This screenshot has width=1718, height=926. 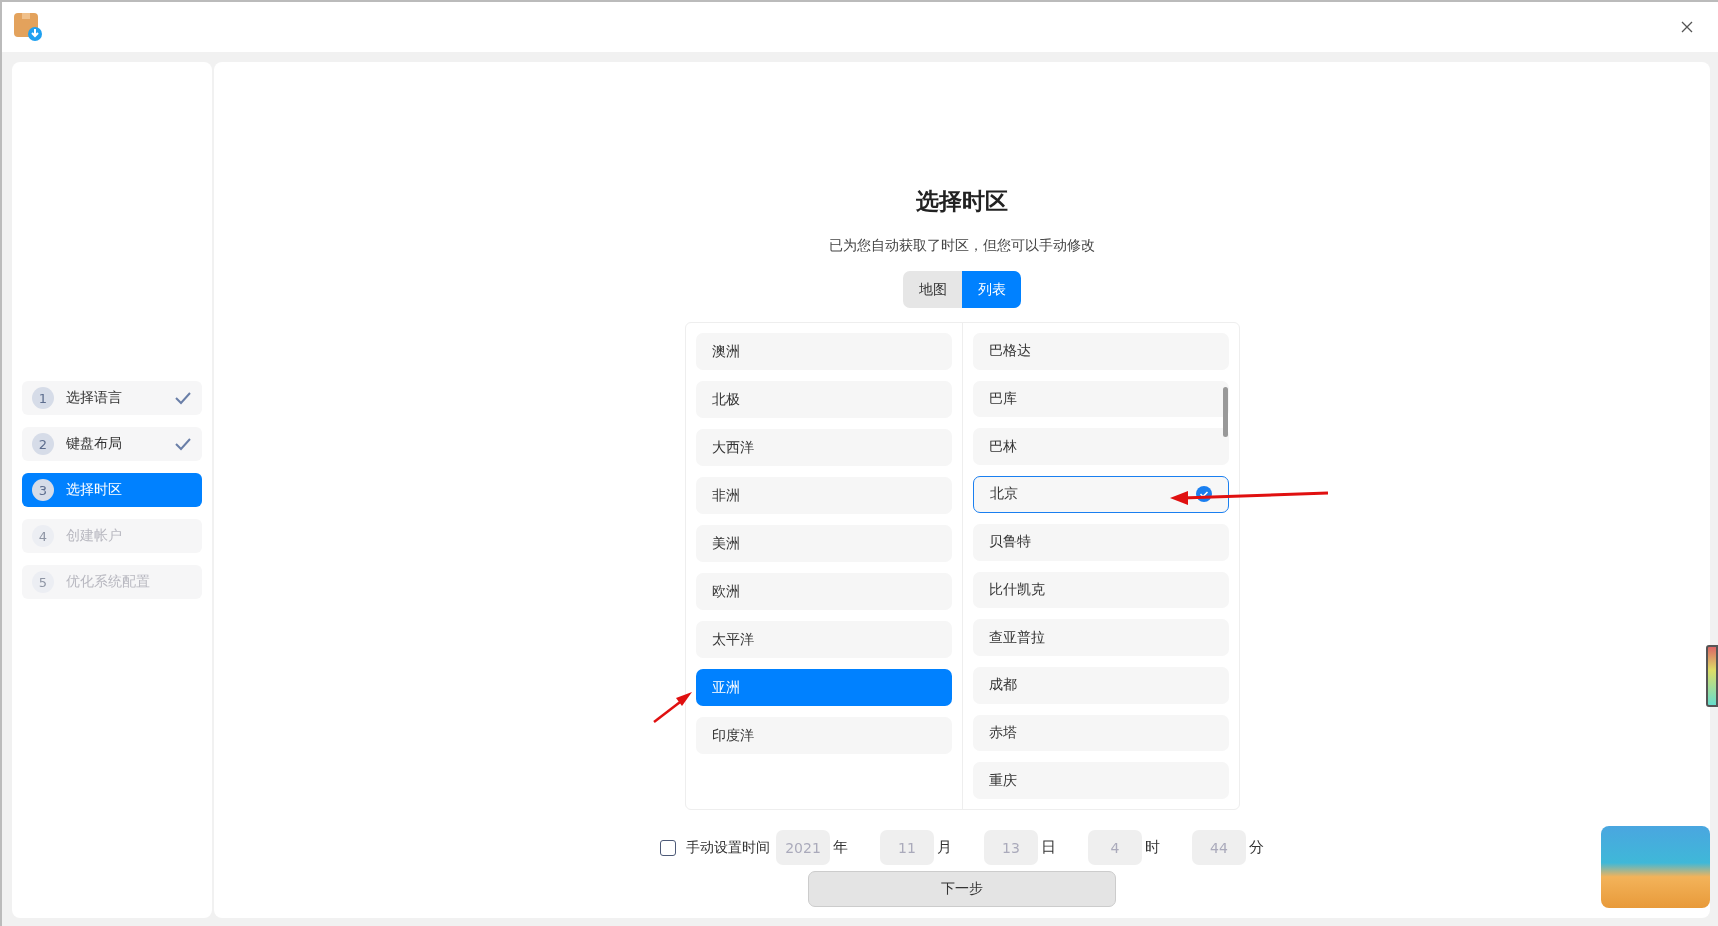 What do you see at coordinates (1712, 676) in the screenshot?
I see `level-meter-icon` at bounding box center [1712, 676].